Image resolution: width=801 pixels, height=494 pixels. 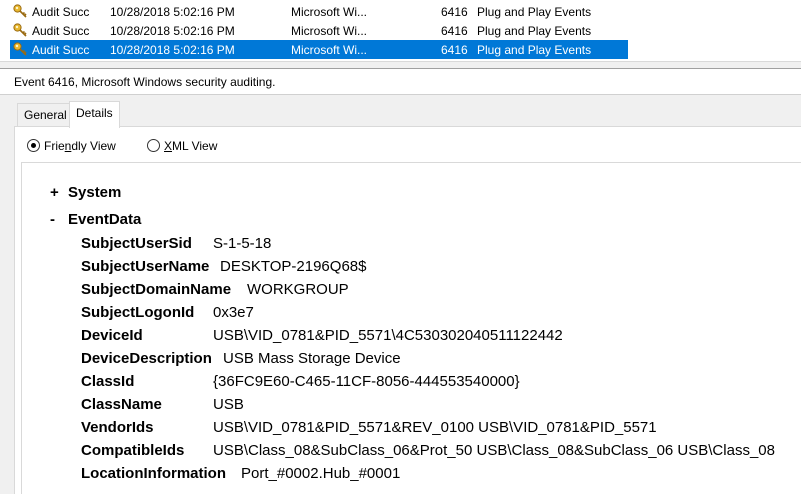 What do you see at coordinates (59, 219) in the screenshot?
I see `collapse-sign: -` at bounding box center [59, 219].